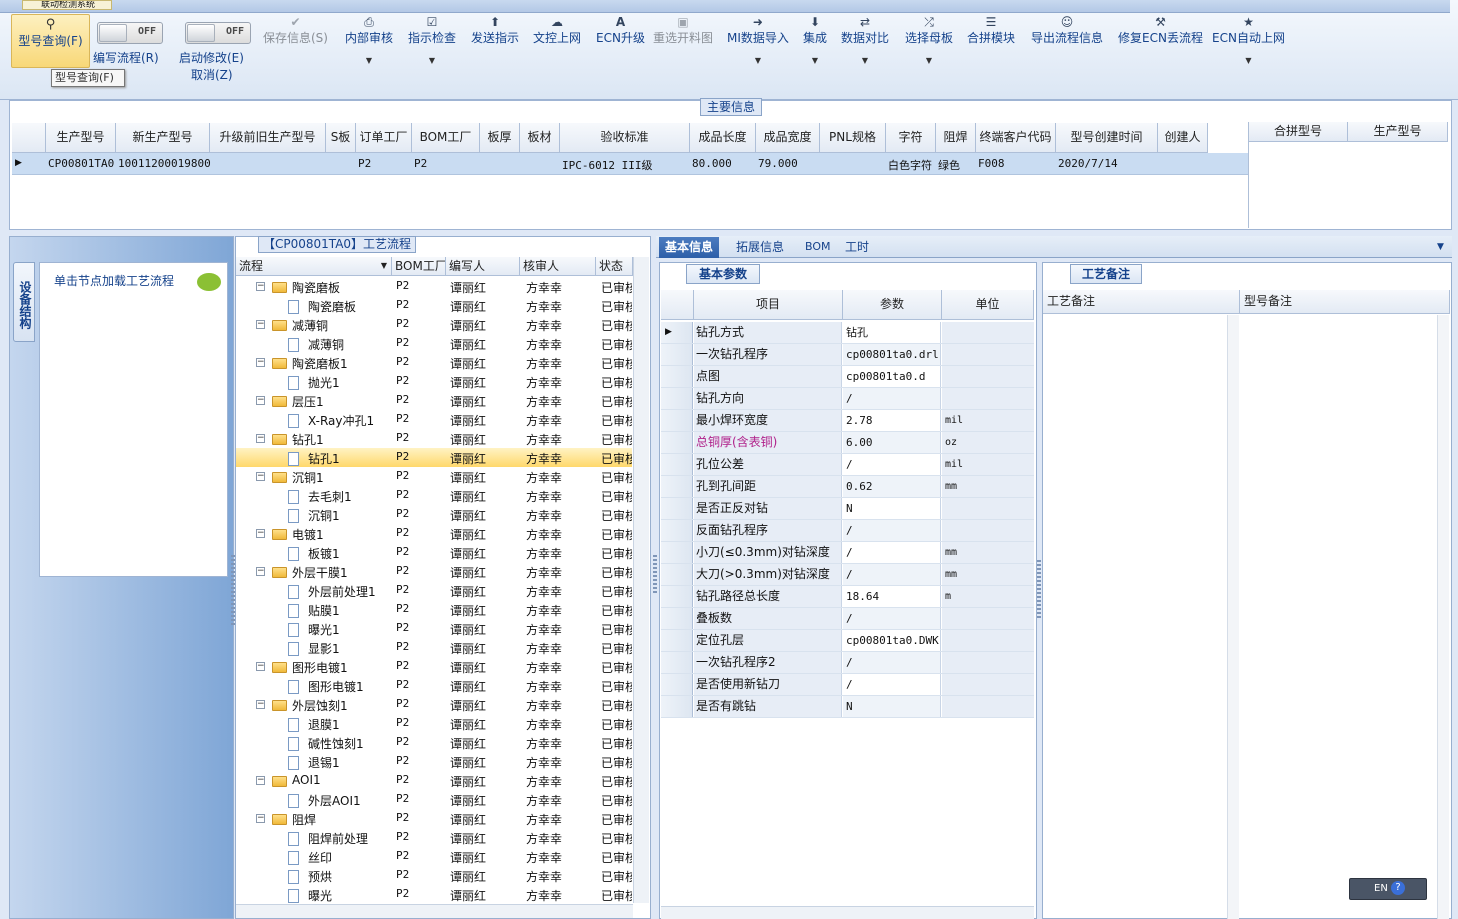  Describe the element at coordinates (758, 40) in the screenshot. I see `mi-data-import-button: ➜ MI数据导入 ▼` at that location.